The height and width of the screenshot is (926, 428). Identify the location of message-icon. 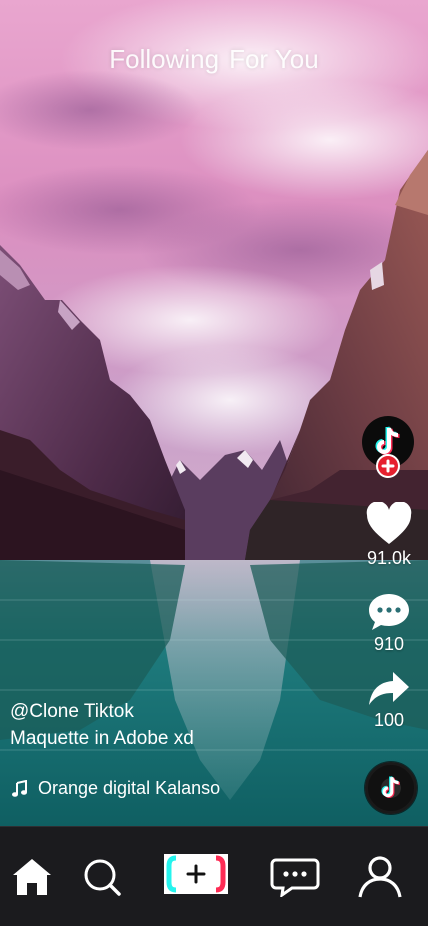
(295, 877).